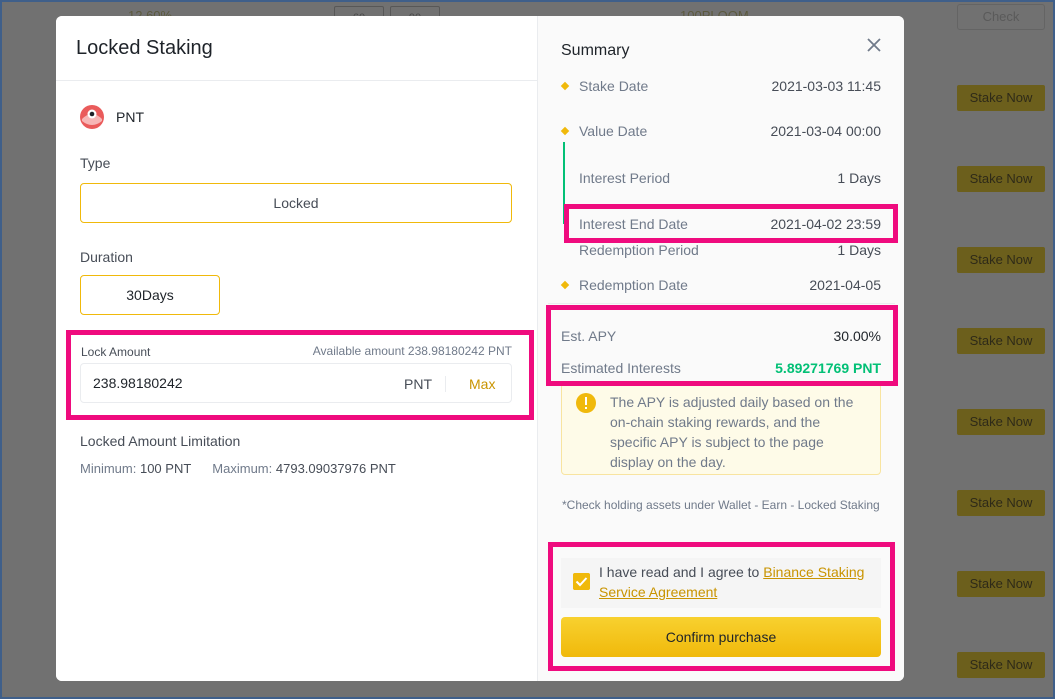 This screenshot has height=699, width=1055. I want to click on pnt-coin-icon, so click(92, 117).